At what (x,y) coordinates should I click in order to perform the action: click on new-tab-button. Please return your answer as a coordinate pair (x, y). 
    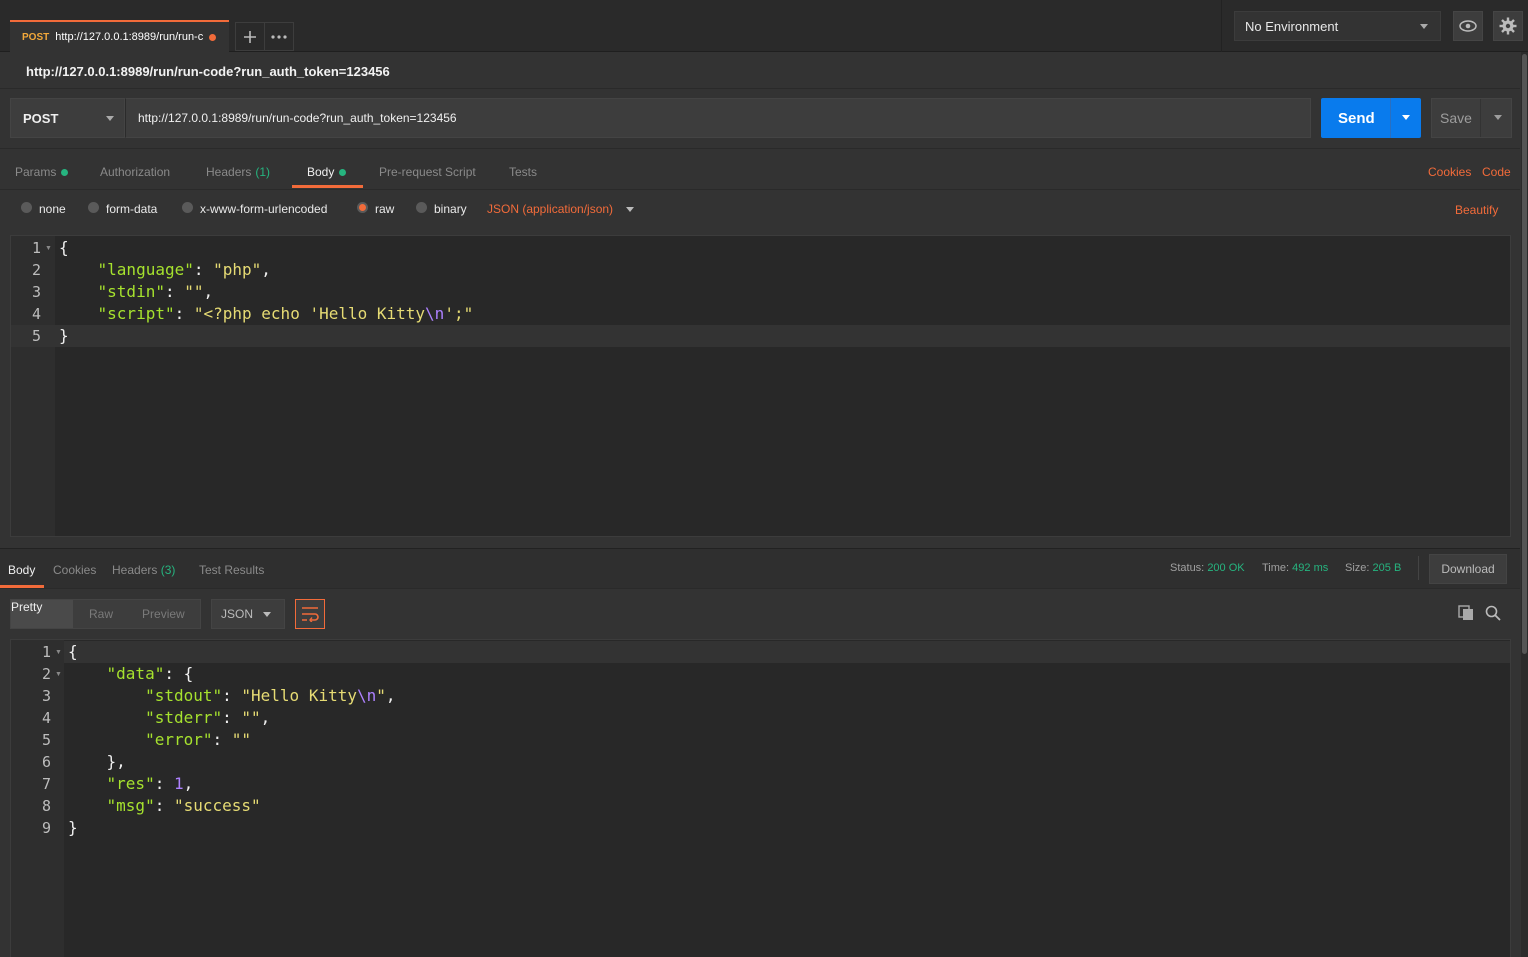
    Looking at the image, I should click on (250, 36).